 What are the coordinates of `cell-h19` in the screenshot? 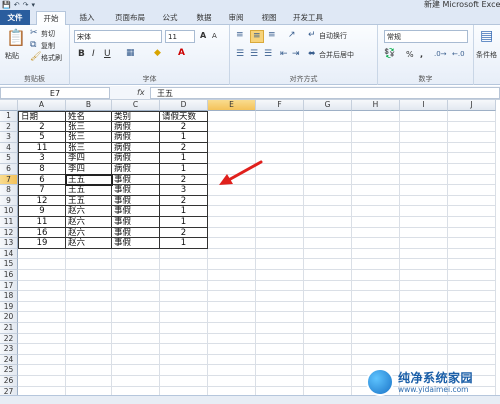 It's located at (376, 307).